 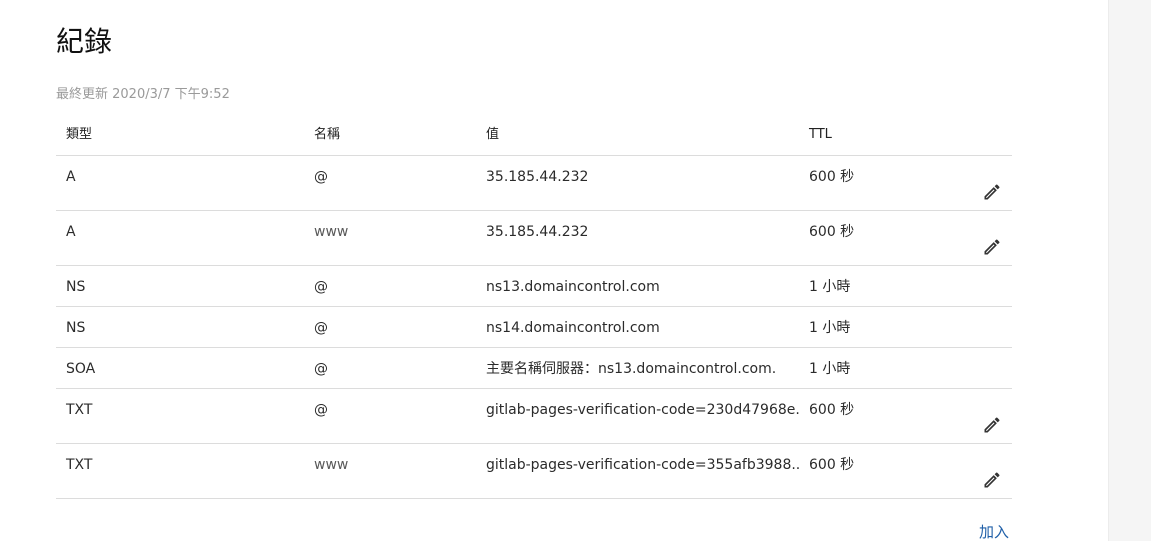 I want to click on table-row: A www 35.185.44.232 600 秒, so click(x=534, y=238).